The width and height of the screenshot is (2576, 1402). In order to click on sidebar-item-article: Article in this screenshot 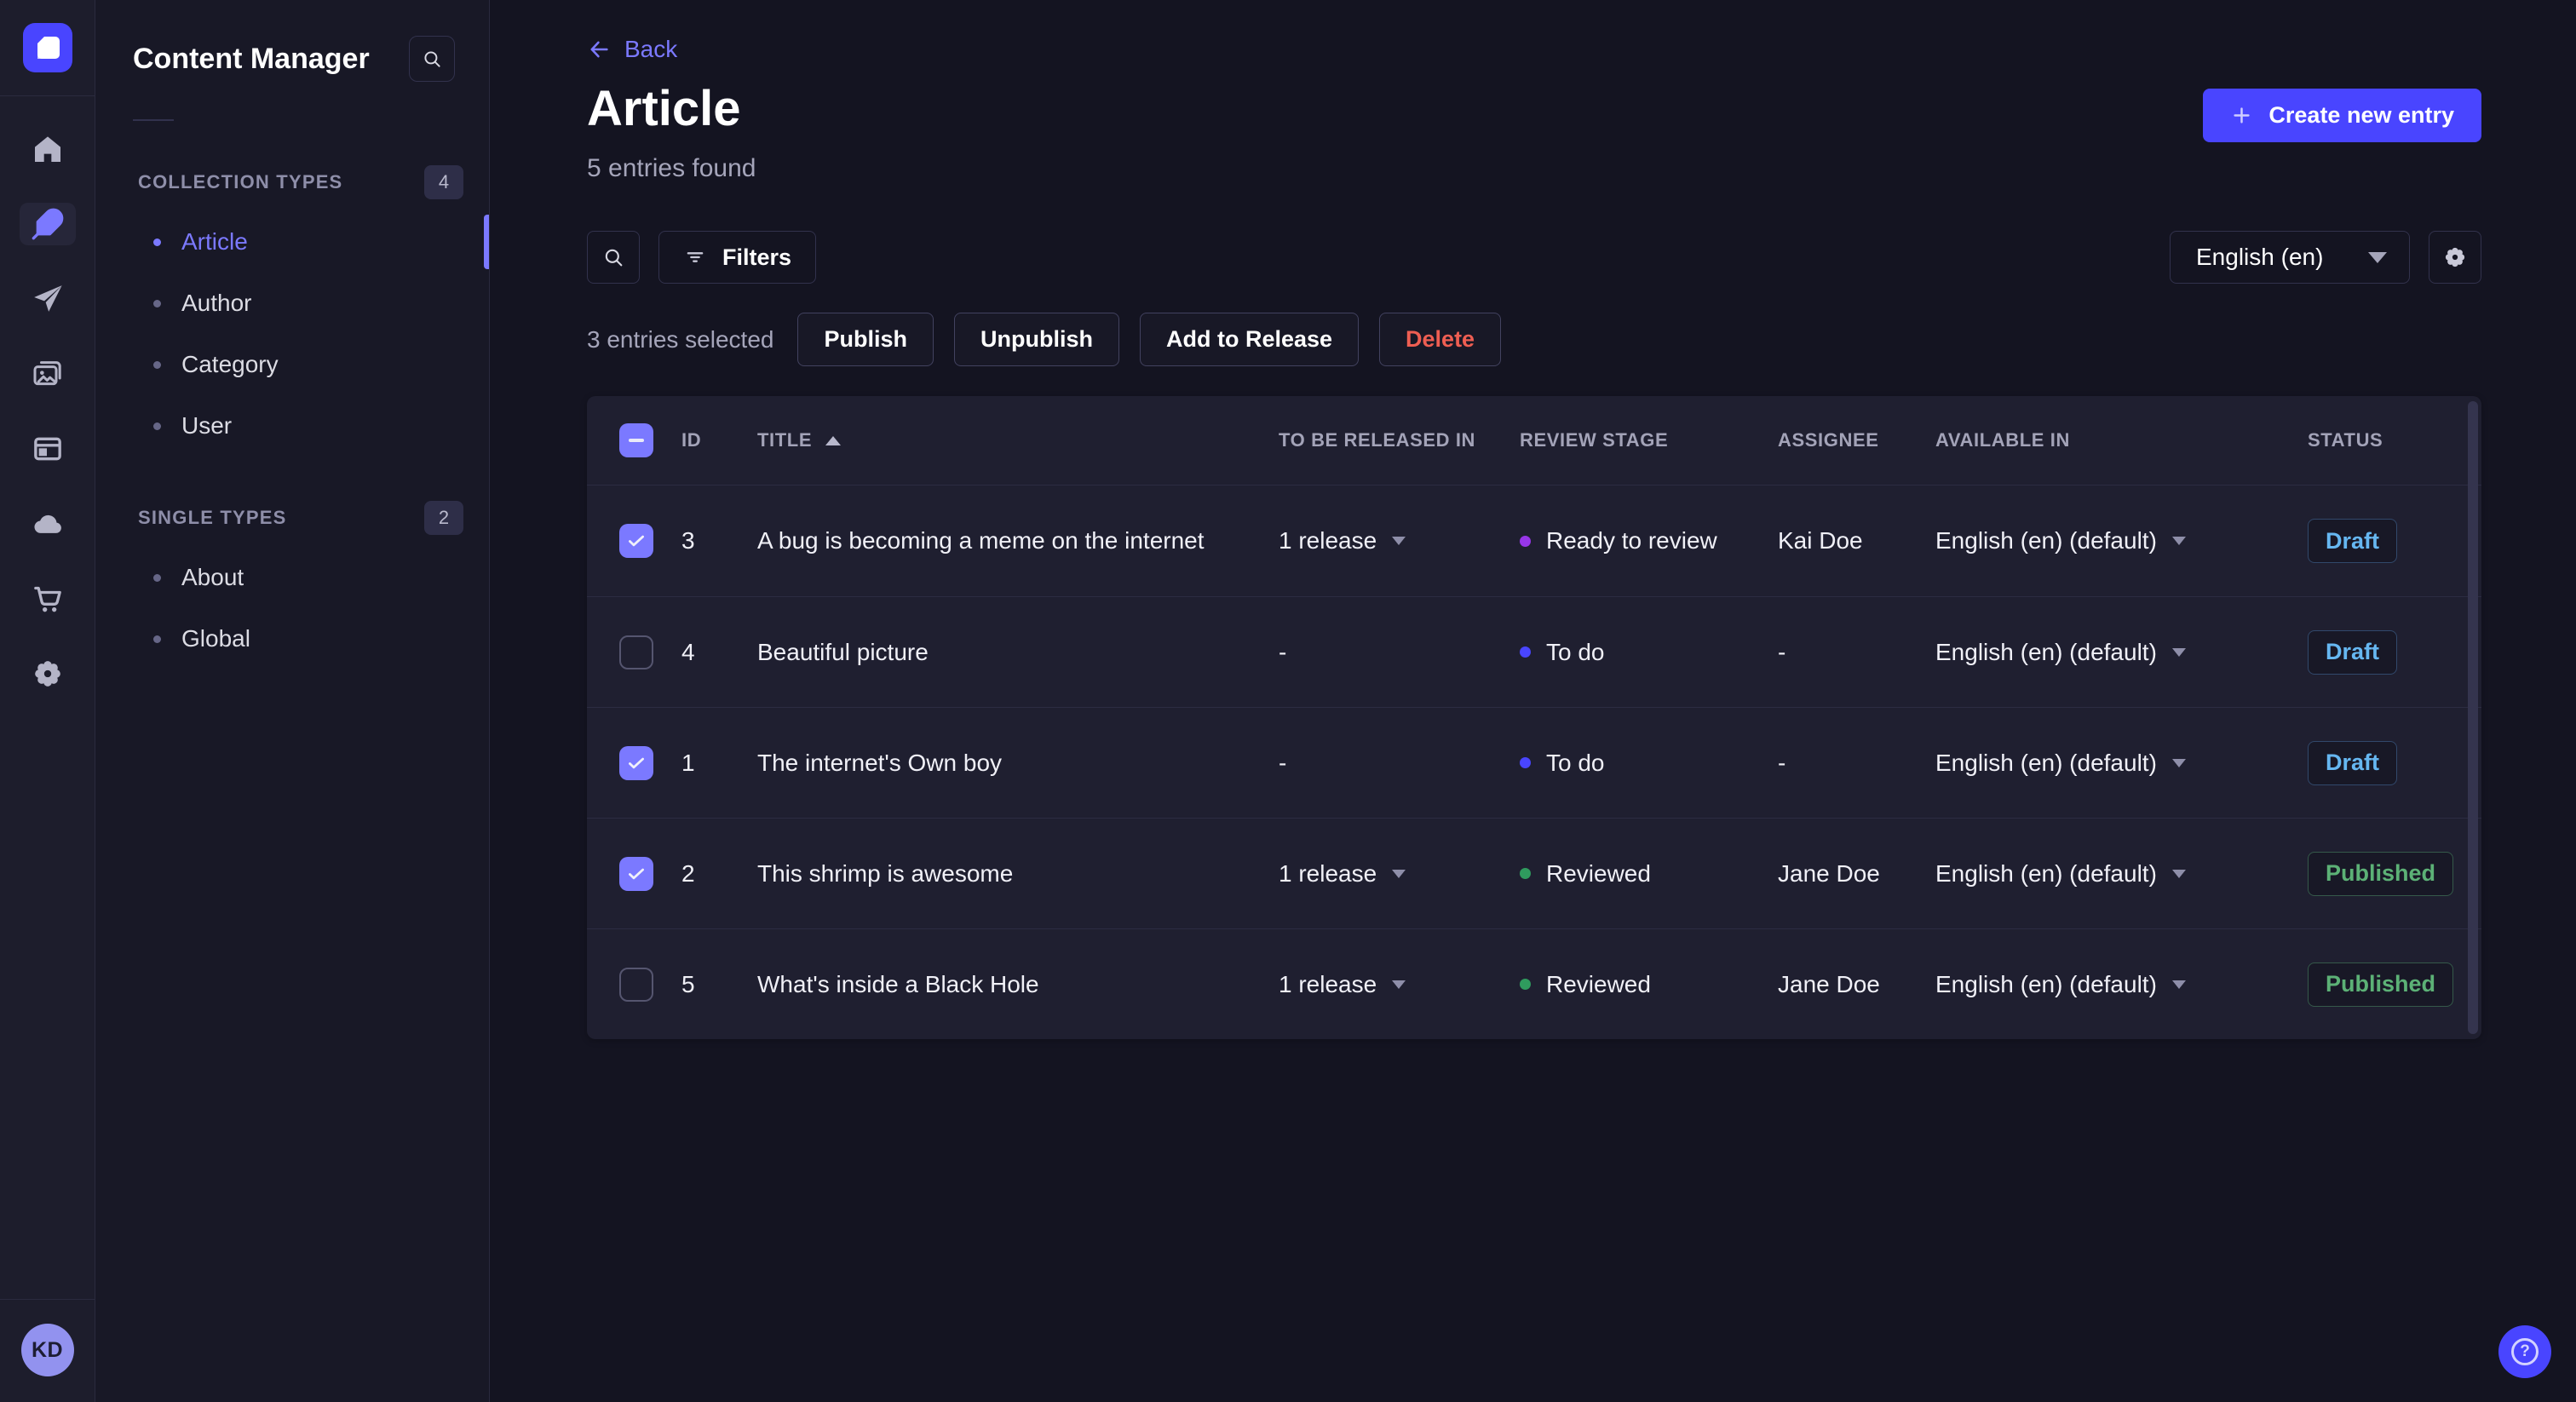, I will do `click(292, 242)`.